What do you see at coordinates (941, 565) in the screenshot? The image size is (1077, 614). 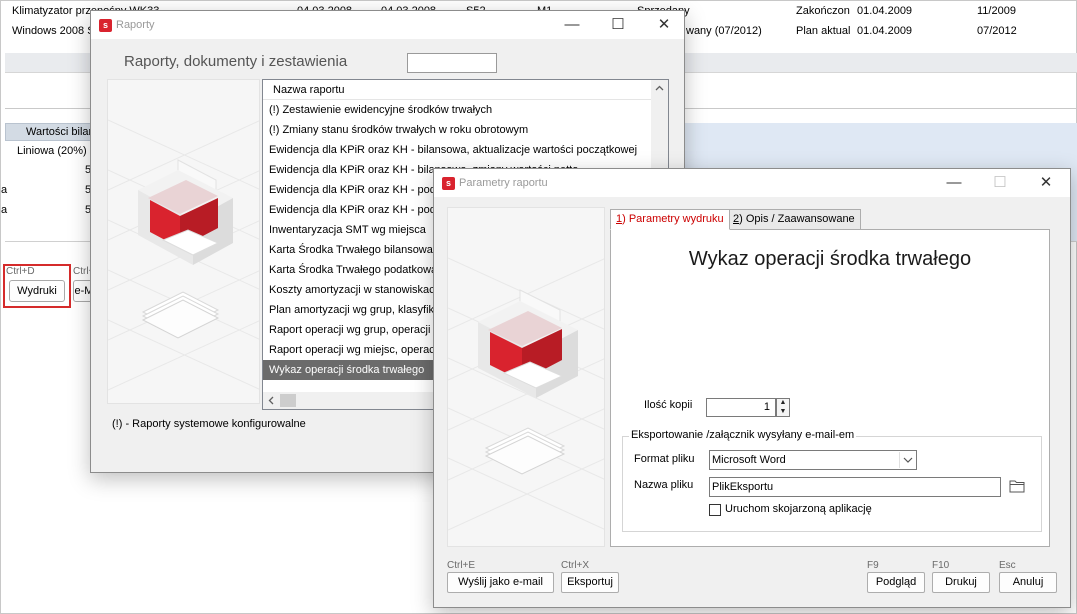 I see `shortcut-hint: F10` at bounding box center [941, 565].